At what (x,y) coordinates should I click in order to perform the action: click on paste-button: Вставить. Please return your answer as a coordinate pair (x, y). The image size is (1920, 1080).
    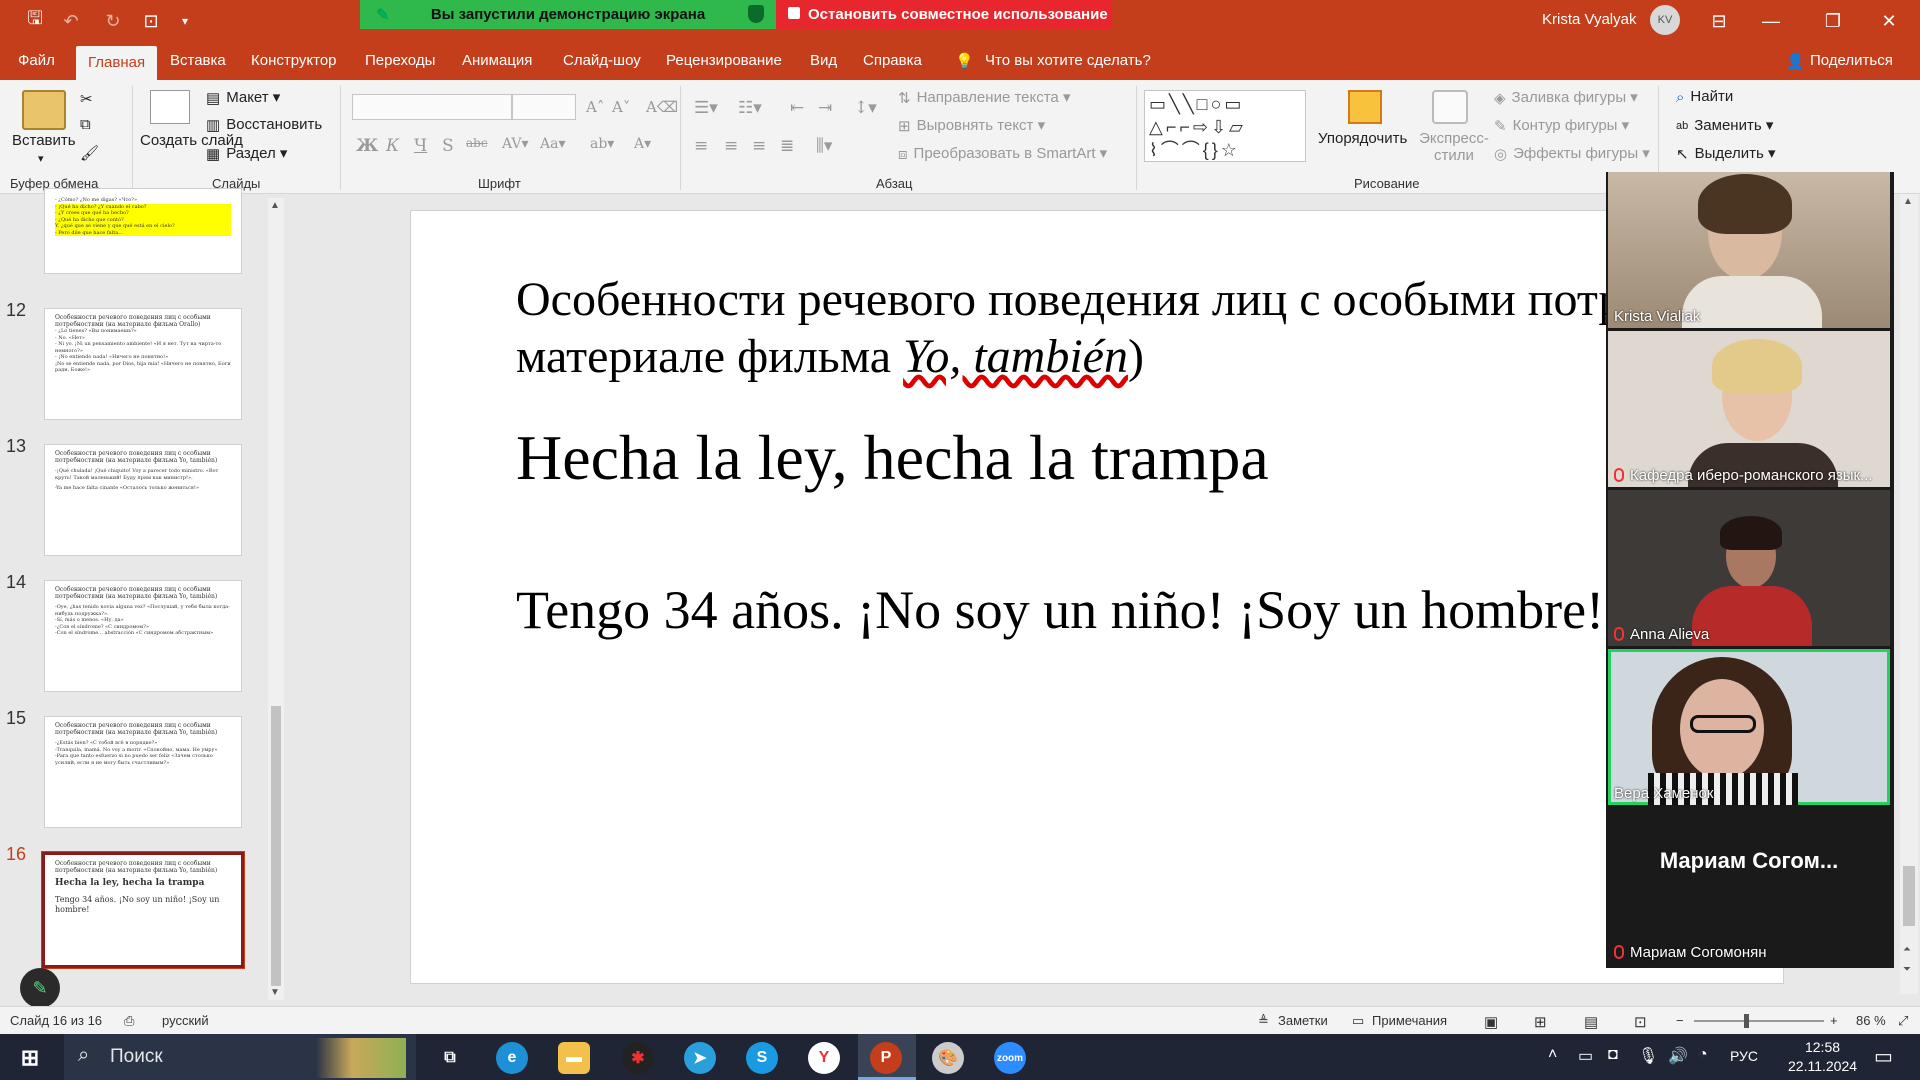
    Looking at the image, I should click on (44, 140).